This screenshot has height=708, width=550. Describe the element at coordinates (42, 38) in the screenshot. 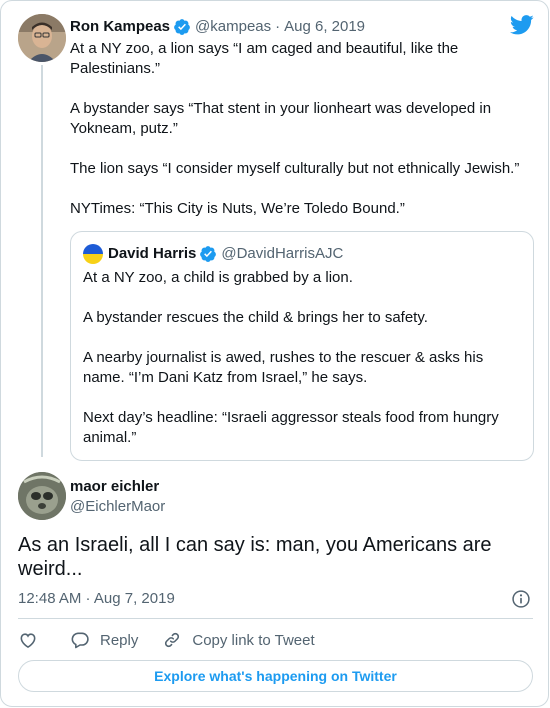

I see `avatar-ron-kampeas` at that location.